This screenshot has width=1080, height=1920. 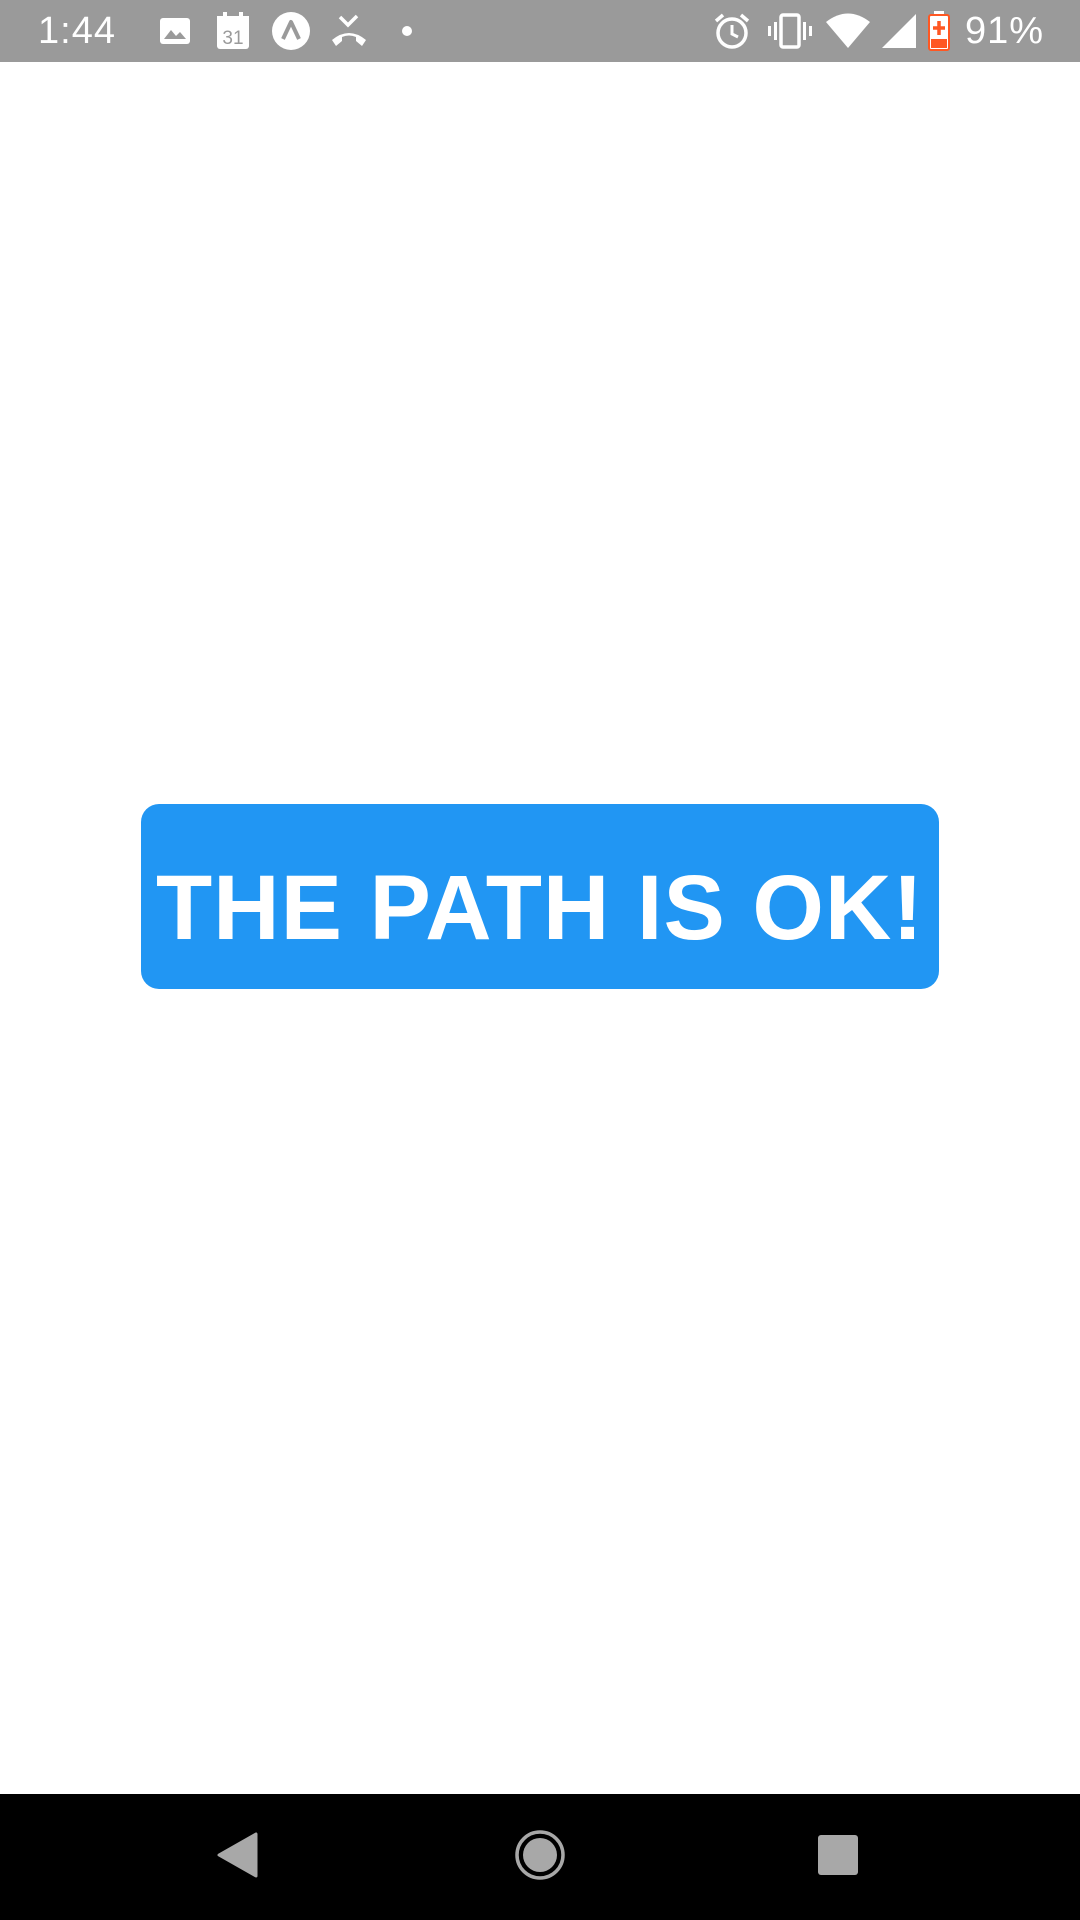 What do you see at coordinates (790, 31) in the screenshot?
I see `vibrate-icon` at bounding box center [790, 31].